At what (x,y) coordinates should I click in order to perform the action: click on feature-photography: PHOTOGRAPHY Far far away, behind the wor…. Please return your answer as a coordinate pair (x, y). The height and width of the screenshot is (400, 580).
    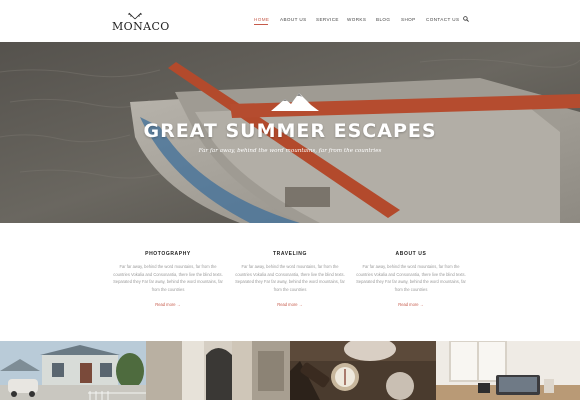
    Looking at the image, I should click on (168, 281).